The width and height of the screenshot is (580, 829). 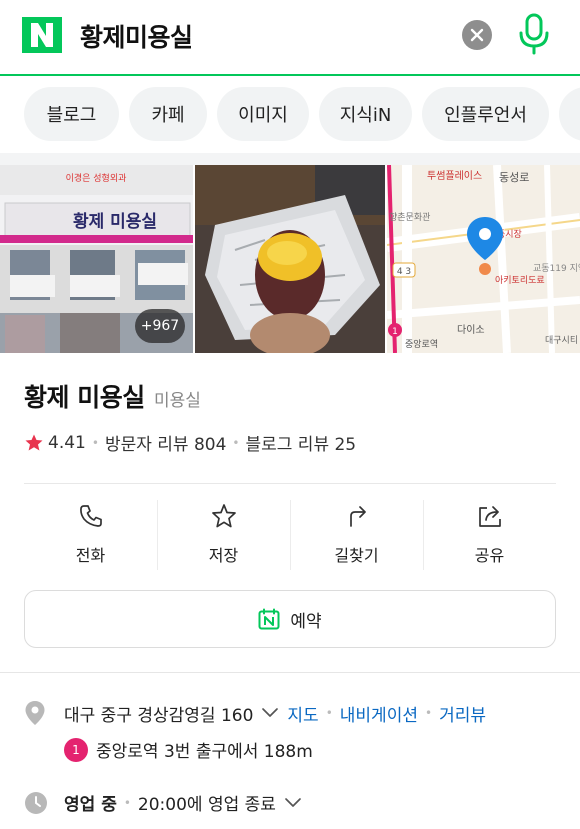 I want to click on chip-kin: 지식iN, so click(x=365, y=114).